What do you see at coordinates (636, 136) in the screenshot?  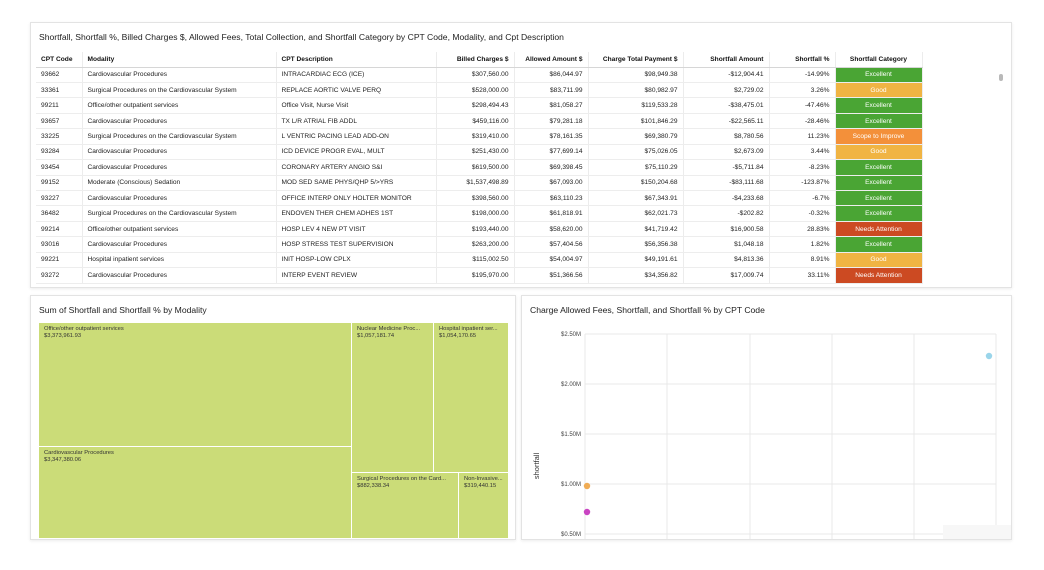 I see `charge-total-payment-cell: $69,380.79` at bounding box center [636, 136].